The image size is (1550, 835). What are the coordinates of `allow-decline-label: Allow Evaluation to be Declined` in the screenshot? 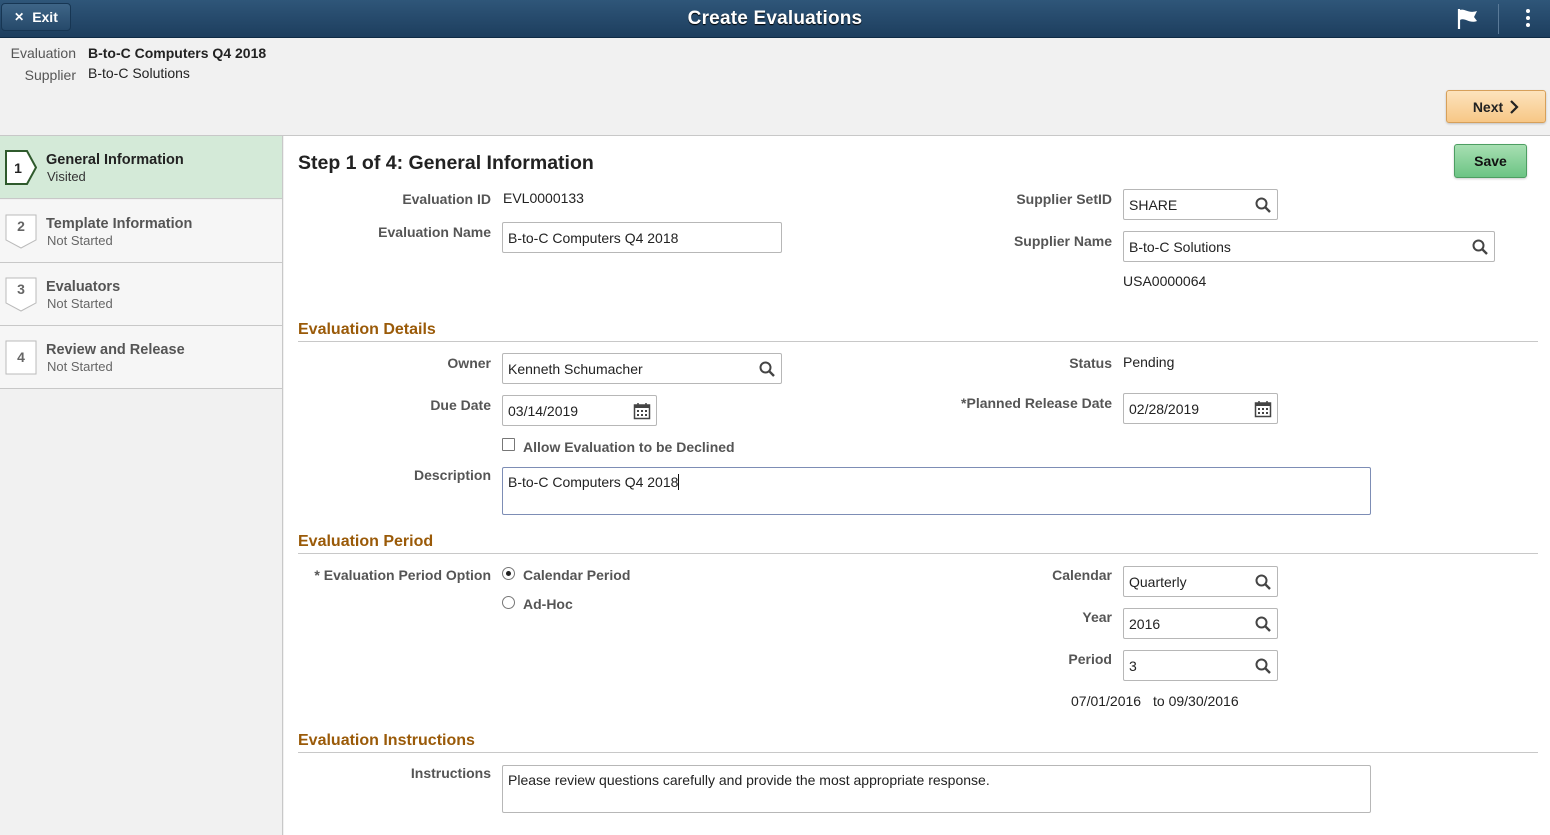 It's located at (629, 447).